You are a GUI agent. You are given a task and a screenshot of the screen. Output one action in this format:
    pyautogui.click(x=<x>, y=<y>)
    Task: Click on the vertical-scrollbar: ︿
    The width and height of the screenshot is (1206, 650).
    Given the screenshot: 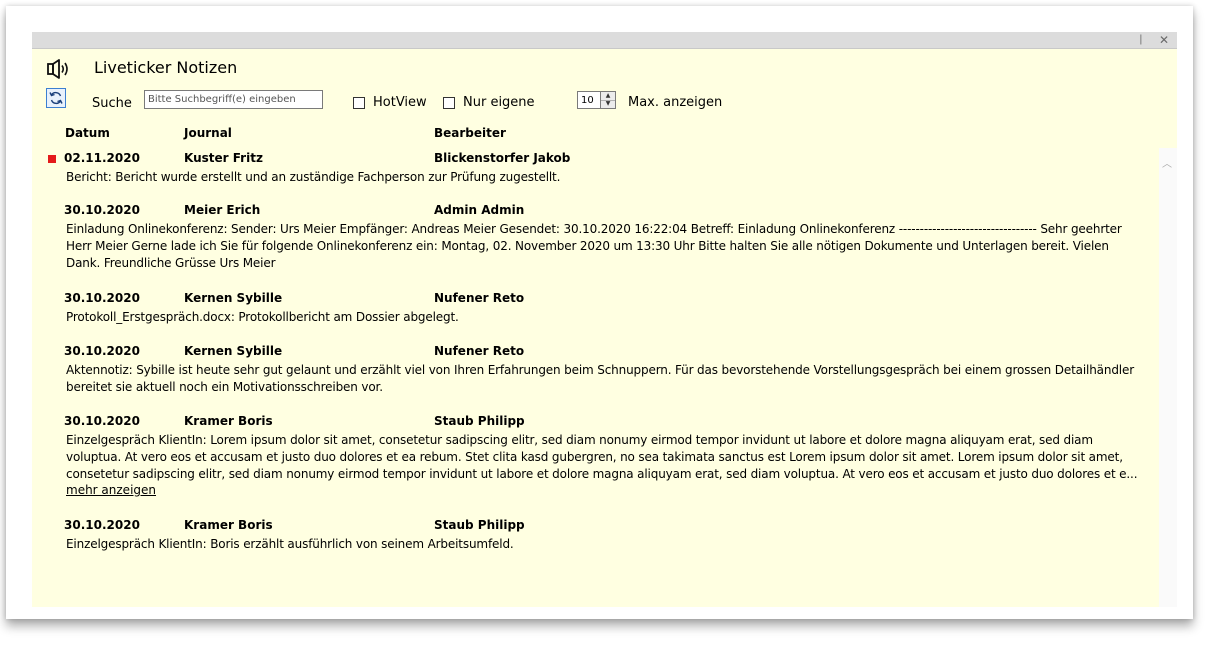 What is the action you would take?
    pyautogui.click(x=1168, y=377)
    